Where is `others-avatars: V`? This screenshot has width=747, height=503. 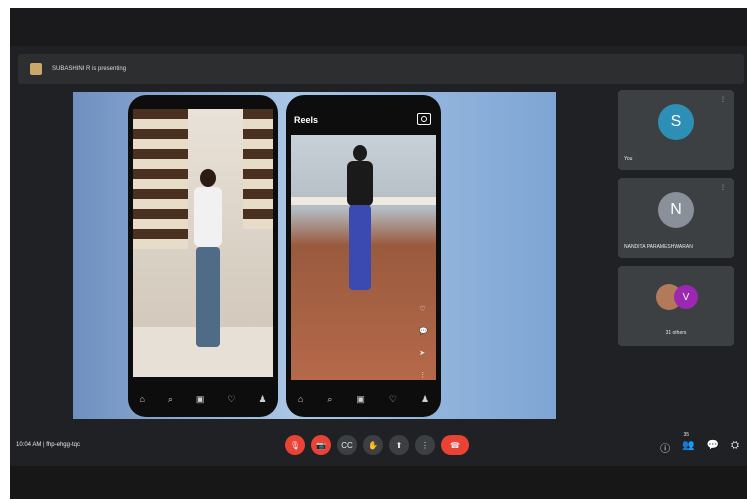
others-avatars: V is located at coordinates (678, 298).